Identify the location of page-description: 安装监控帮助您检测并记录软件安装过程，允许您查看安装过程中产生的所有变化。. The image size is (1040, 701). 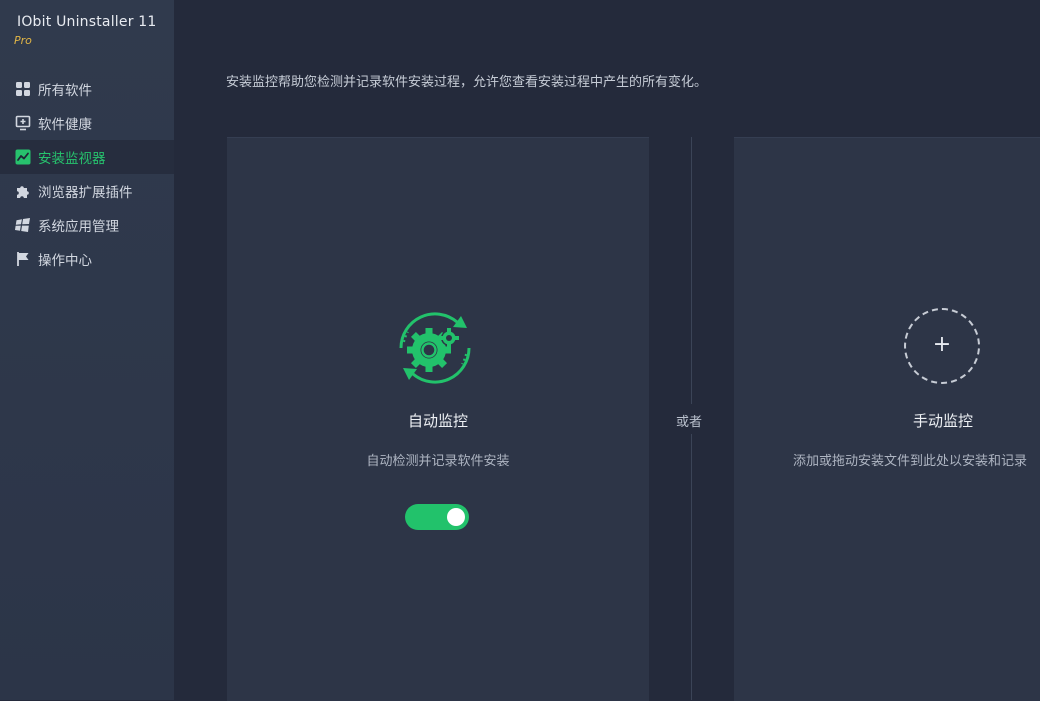
(467, 82).